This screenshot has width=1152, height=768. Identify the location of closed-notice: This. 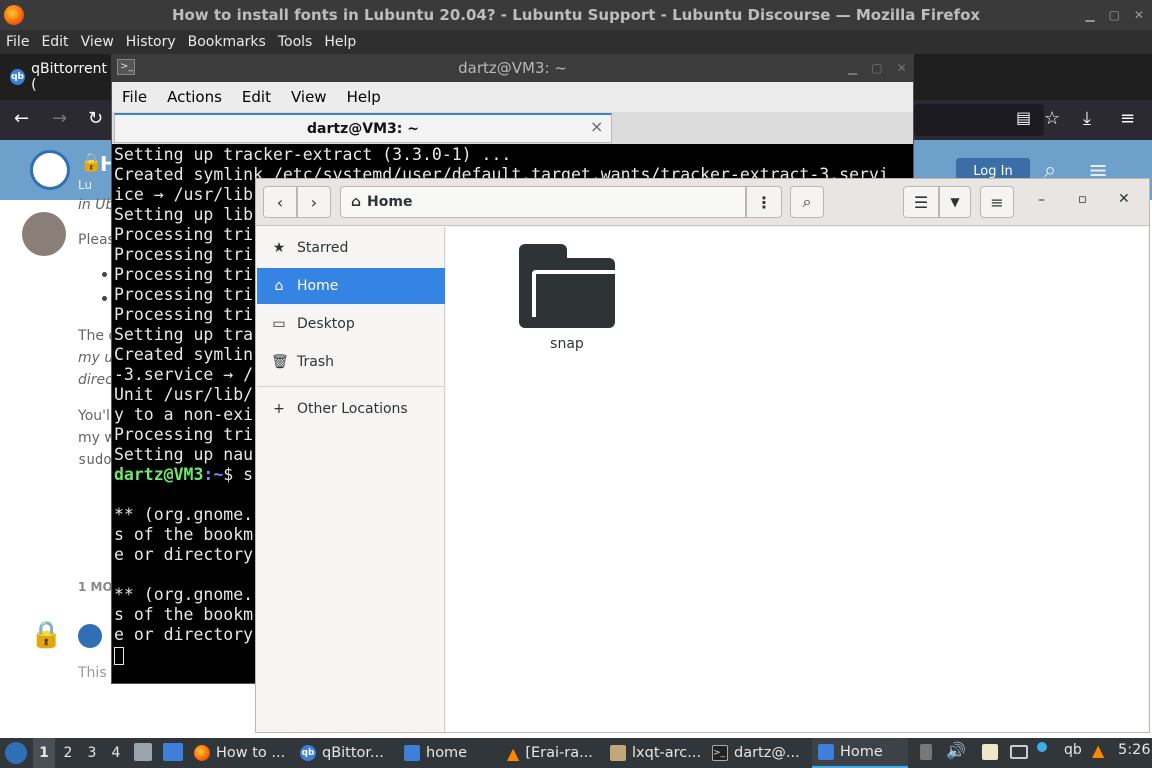
(92, 673).